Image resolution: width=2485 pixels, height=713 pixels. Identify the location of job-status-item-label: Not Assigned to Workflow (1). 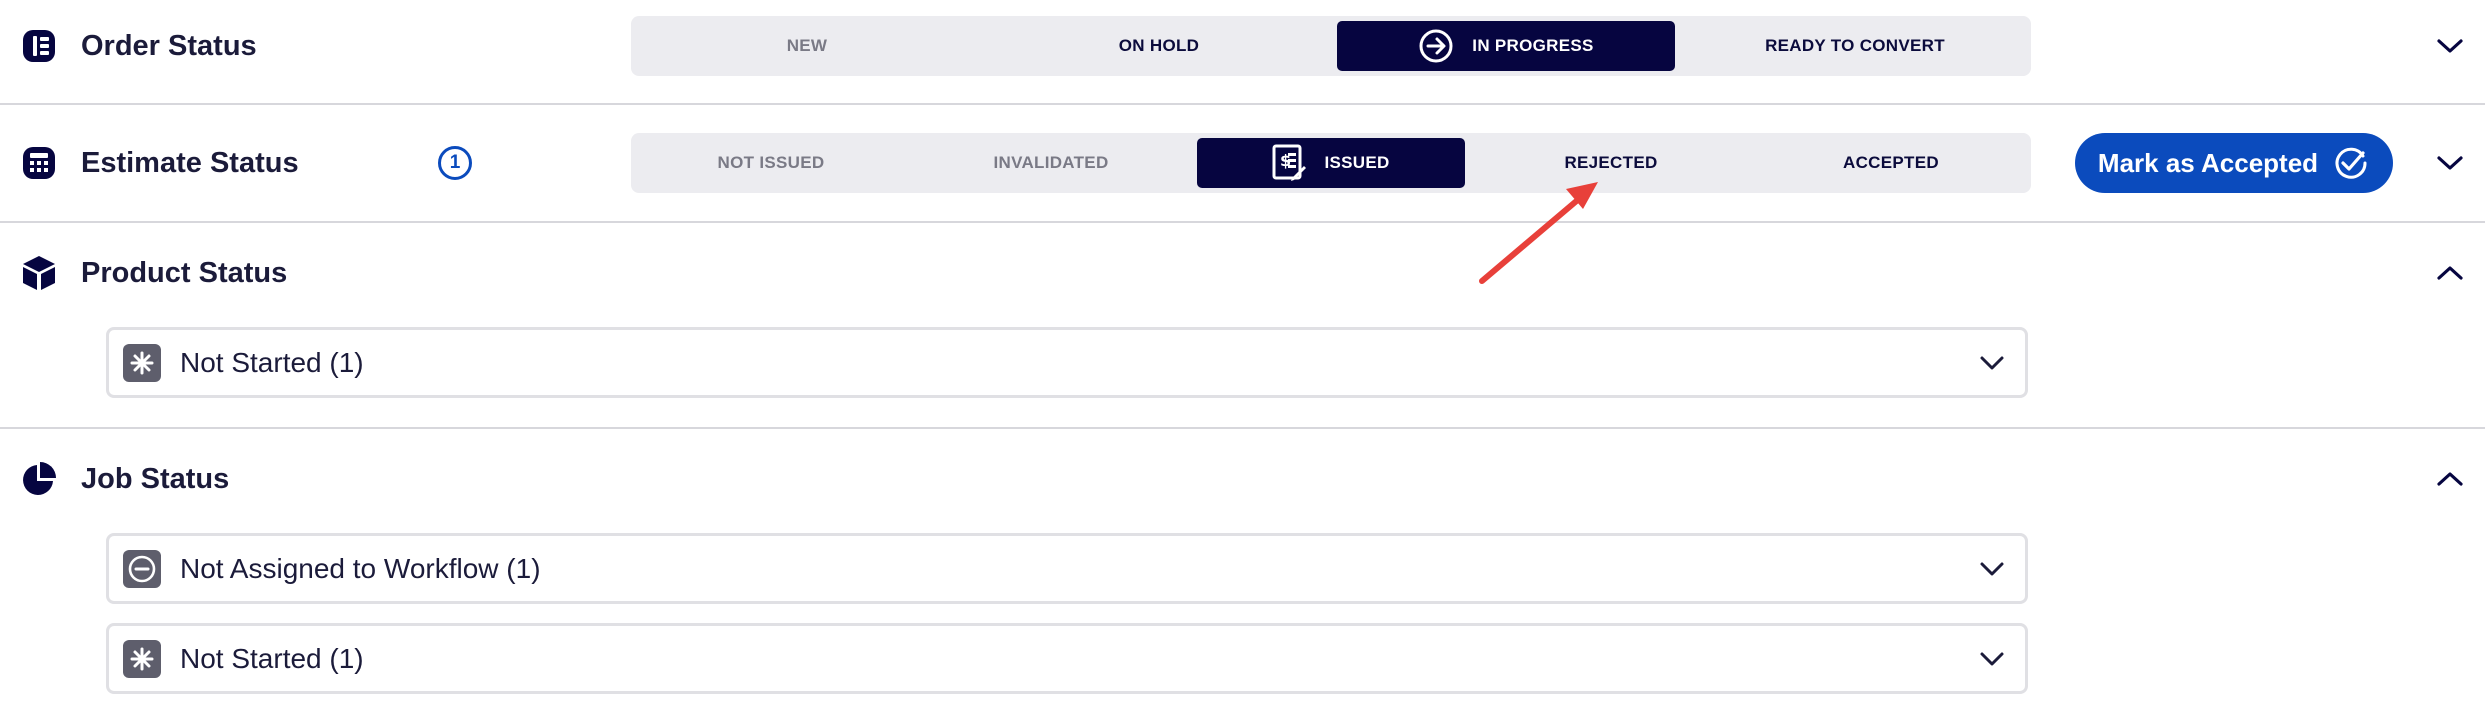
(360, 568).